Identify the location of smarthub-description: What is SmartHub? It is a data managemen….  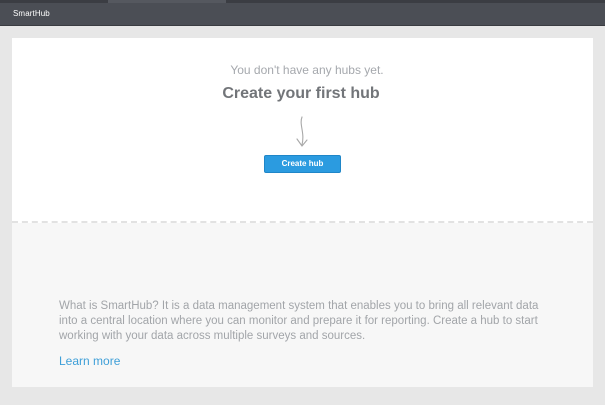
(299, 321).